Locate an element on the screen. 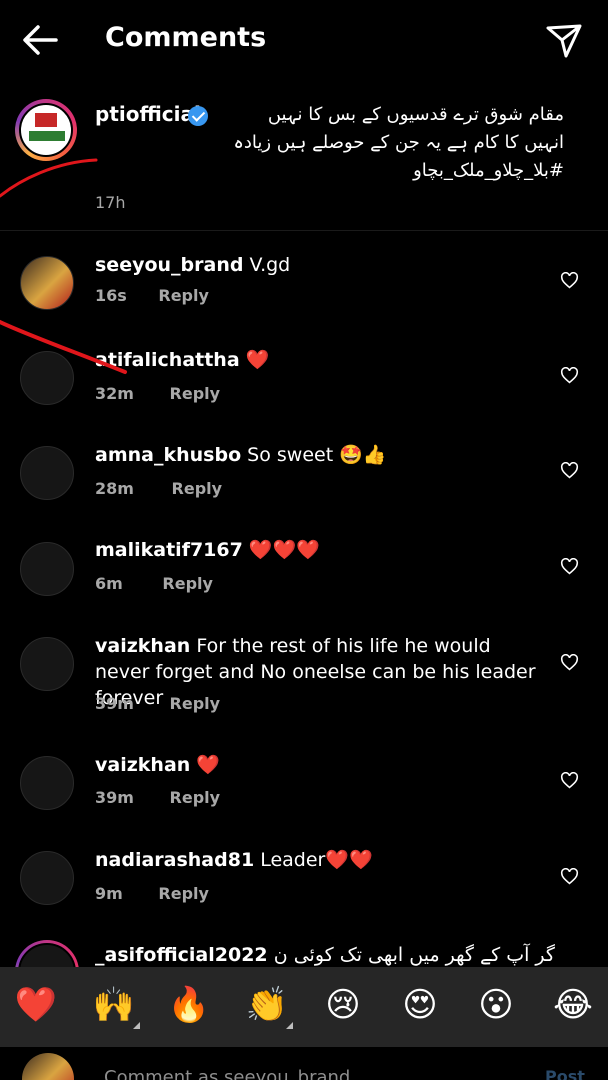  caption-line: انہیں کا کام ہے یہ جن کے حوصلے ہیں زیادہ is located at coordinates (398, 142).